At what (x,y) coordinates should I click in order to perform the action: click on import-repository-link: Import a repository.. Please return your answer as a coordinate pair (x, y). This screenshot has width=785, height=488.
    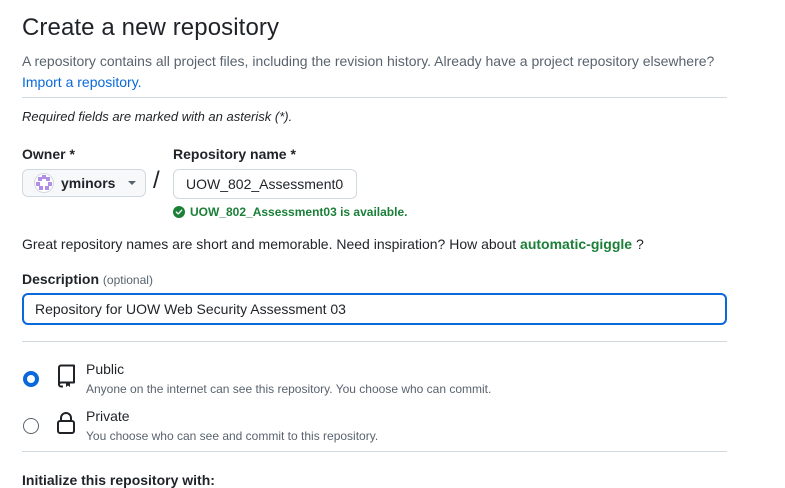
    Looking at the image, I should click on (82, 82).